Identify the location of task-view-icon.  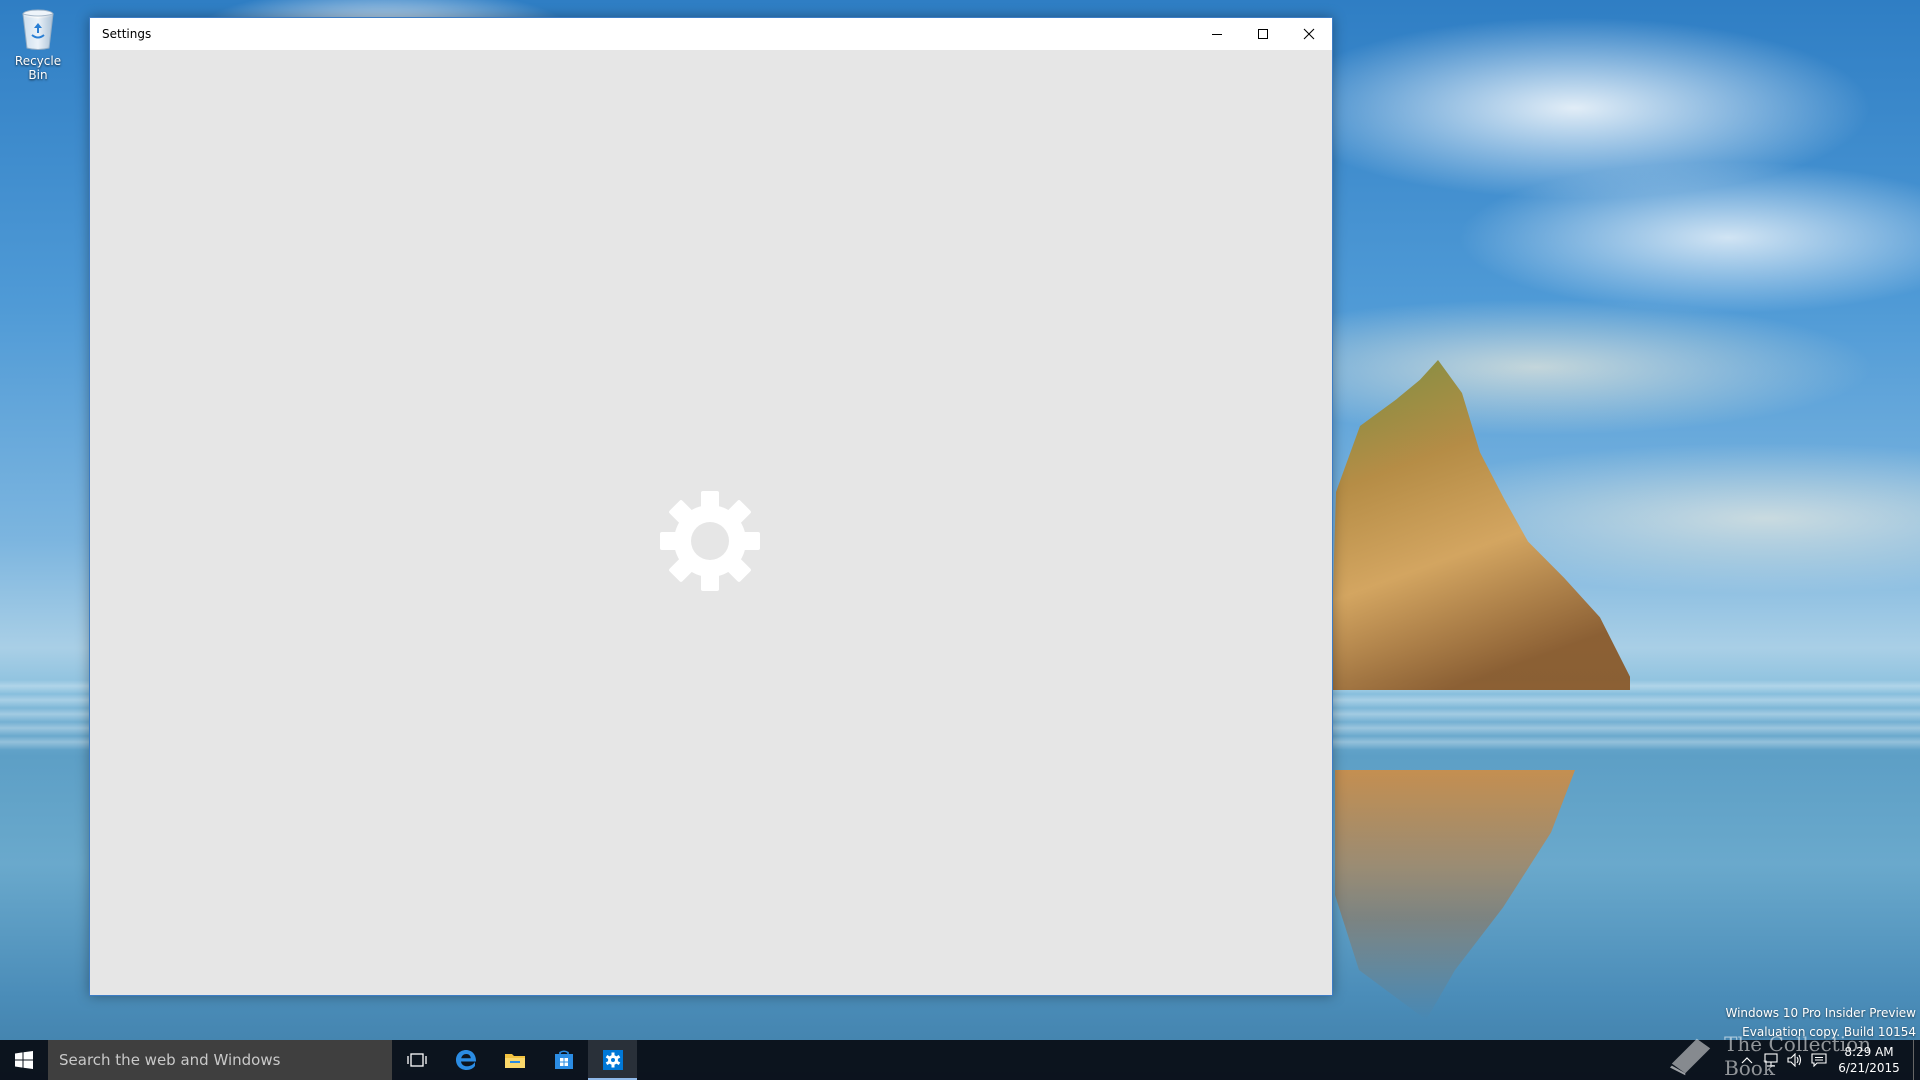
(416, 1060).